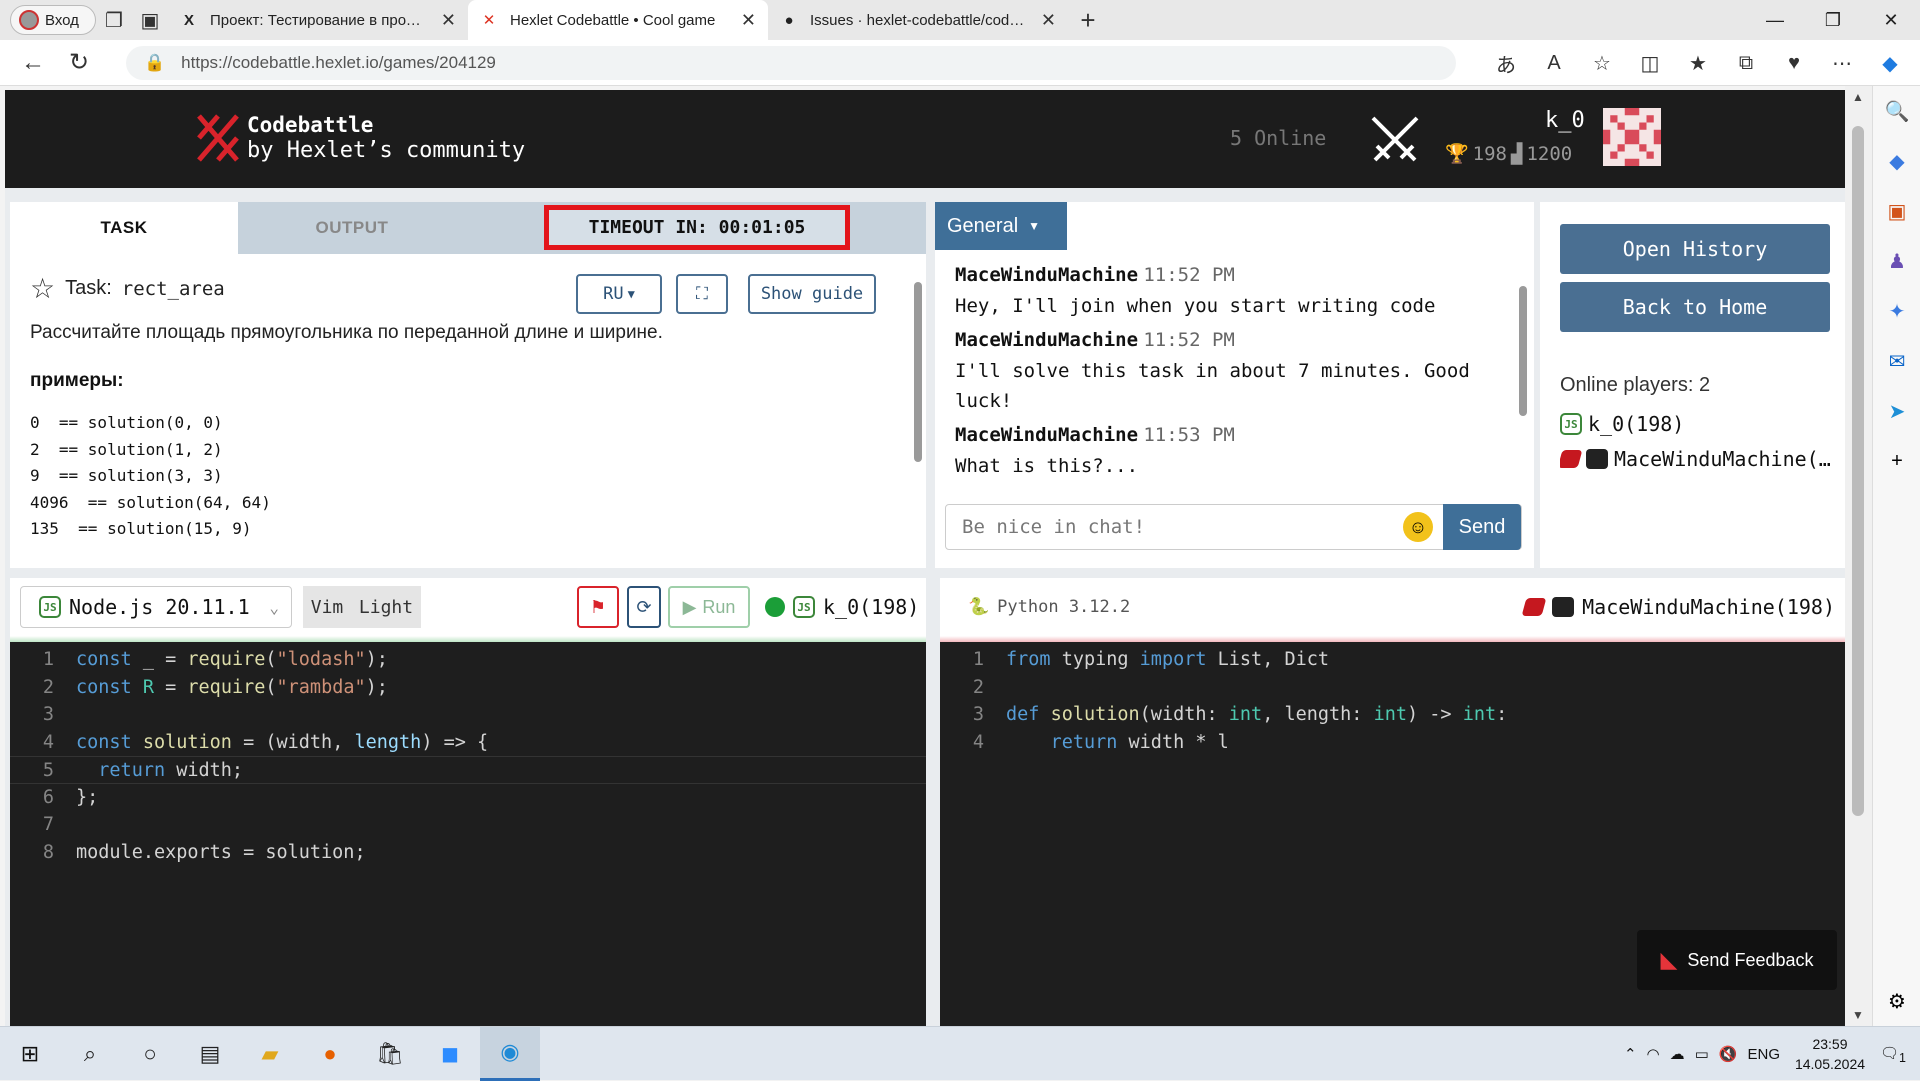 This screenshot has height=1081, width=1920. I want to click on input-language: ENG, so click(1763, 1054).